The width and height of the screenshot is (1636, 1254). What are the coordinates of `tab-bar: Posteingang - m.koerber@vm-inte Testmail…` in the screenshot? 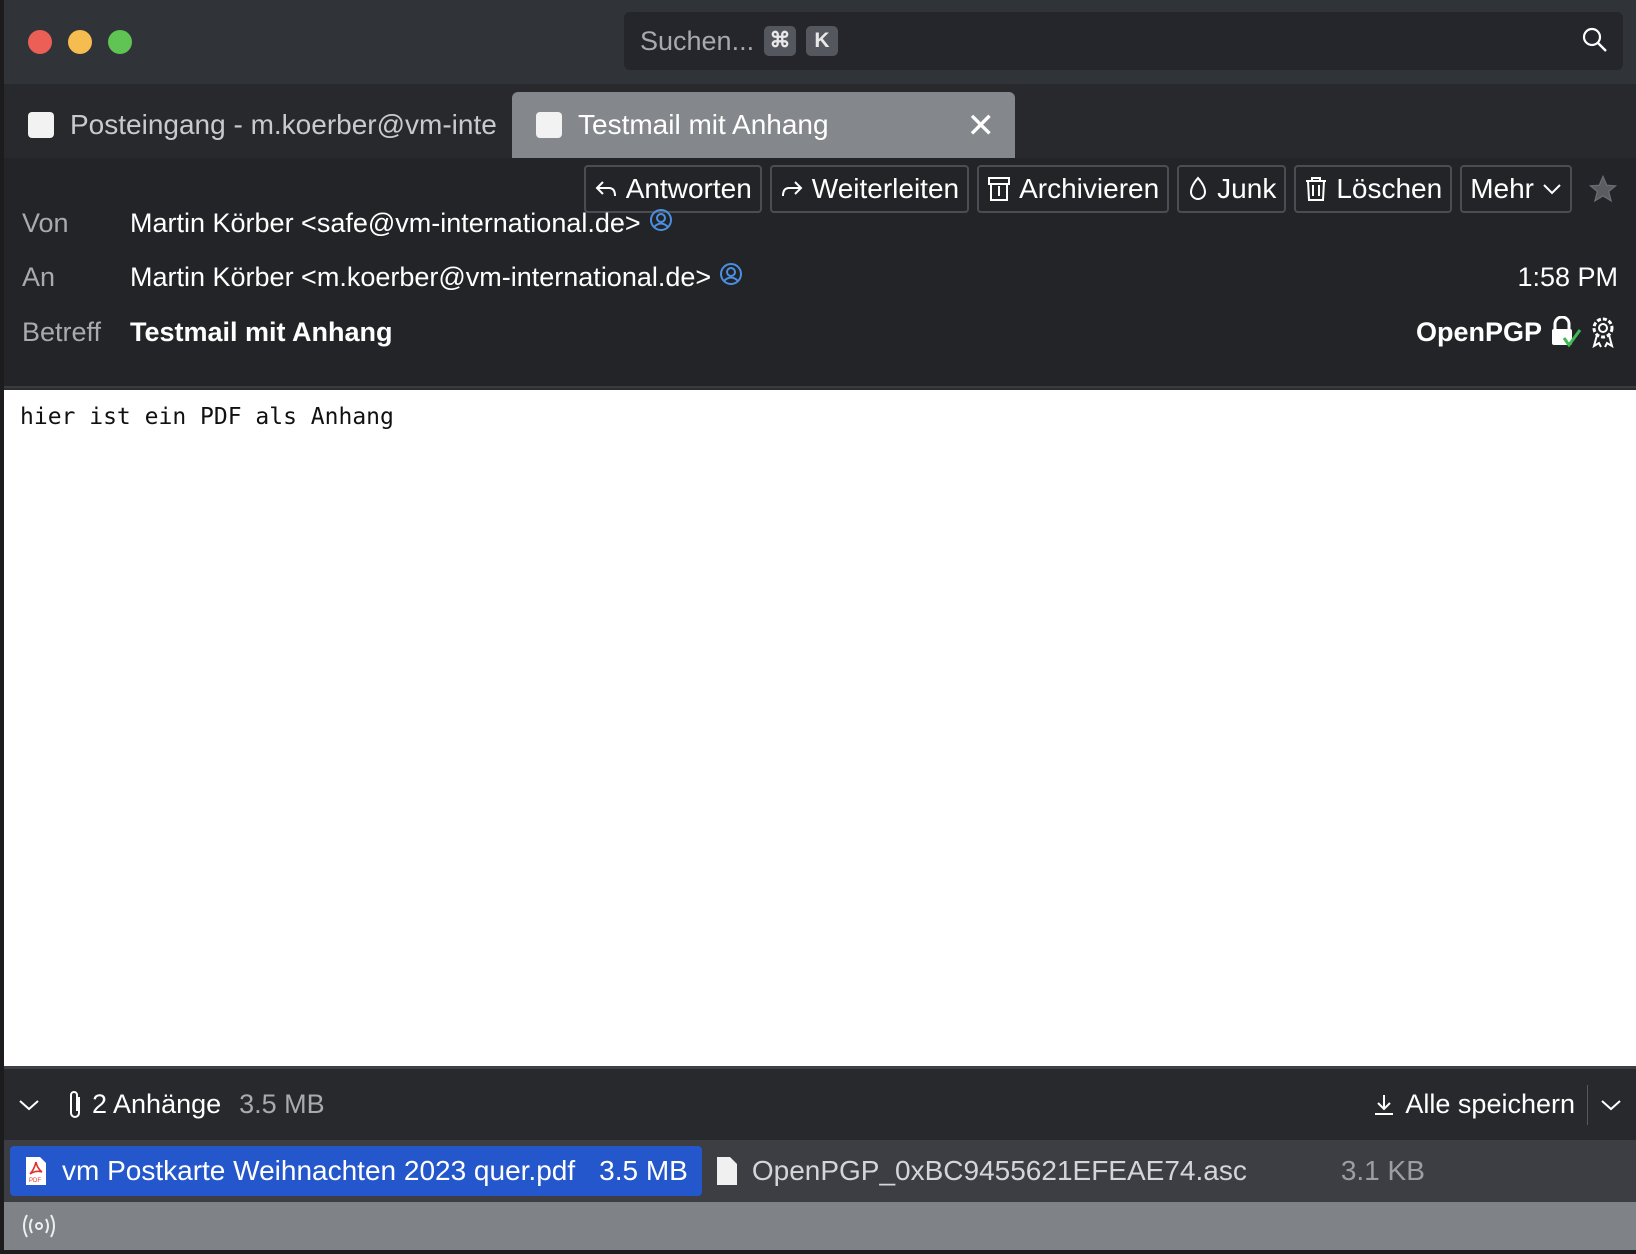 It's located at (820, 121).